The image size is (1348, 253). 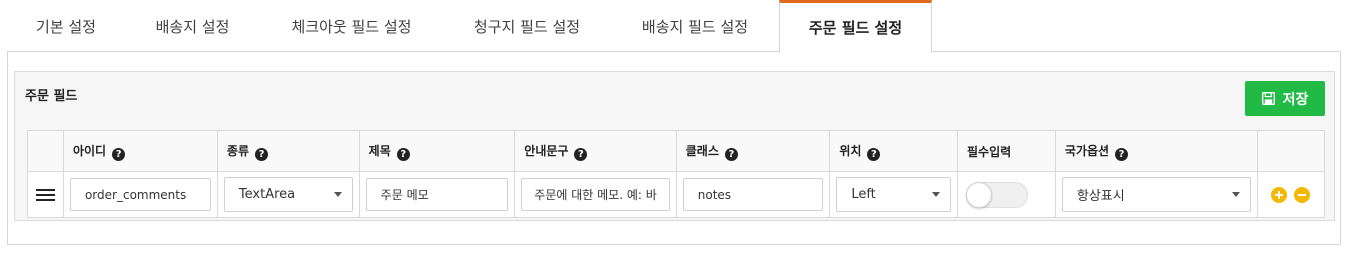 I want to click on class-cell: notes, so click(x=753, y=194).